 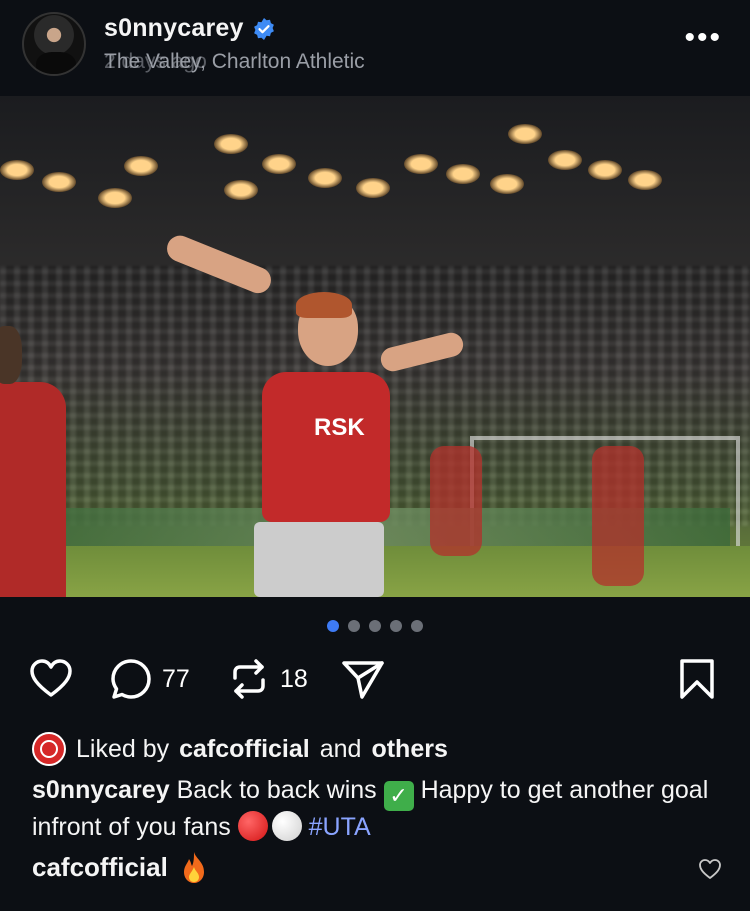 What do you see at coordinates (286, 826) in the screenshot?
I see `white-circle-icon` at bounding box center [286, 826].